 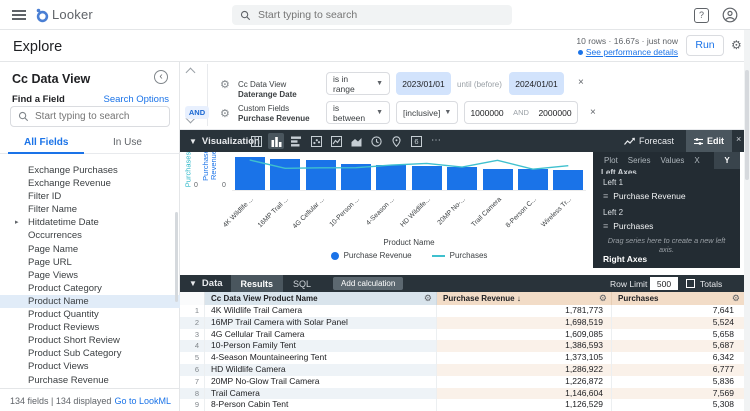 I want to click on field-item: Product Short Review, so click(x=90, y=340).